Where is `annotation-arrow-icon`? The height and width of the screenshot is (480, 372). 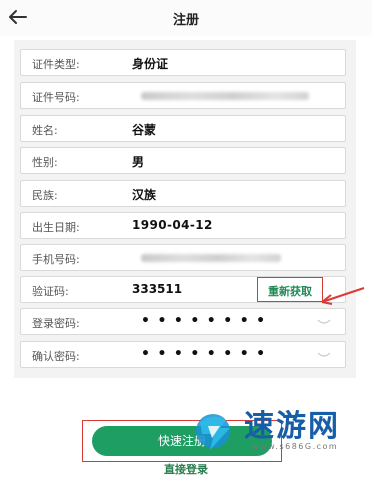
annotation-arrow-icon is located at coordinates (343, 296).